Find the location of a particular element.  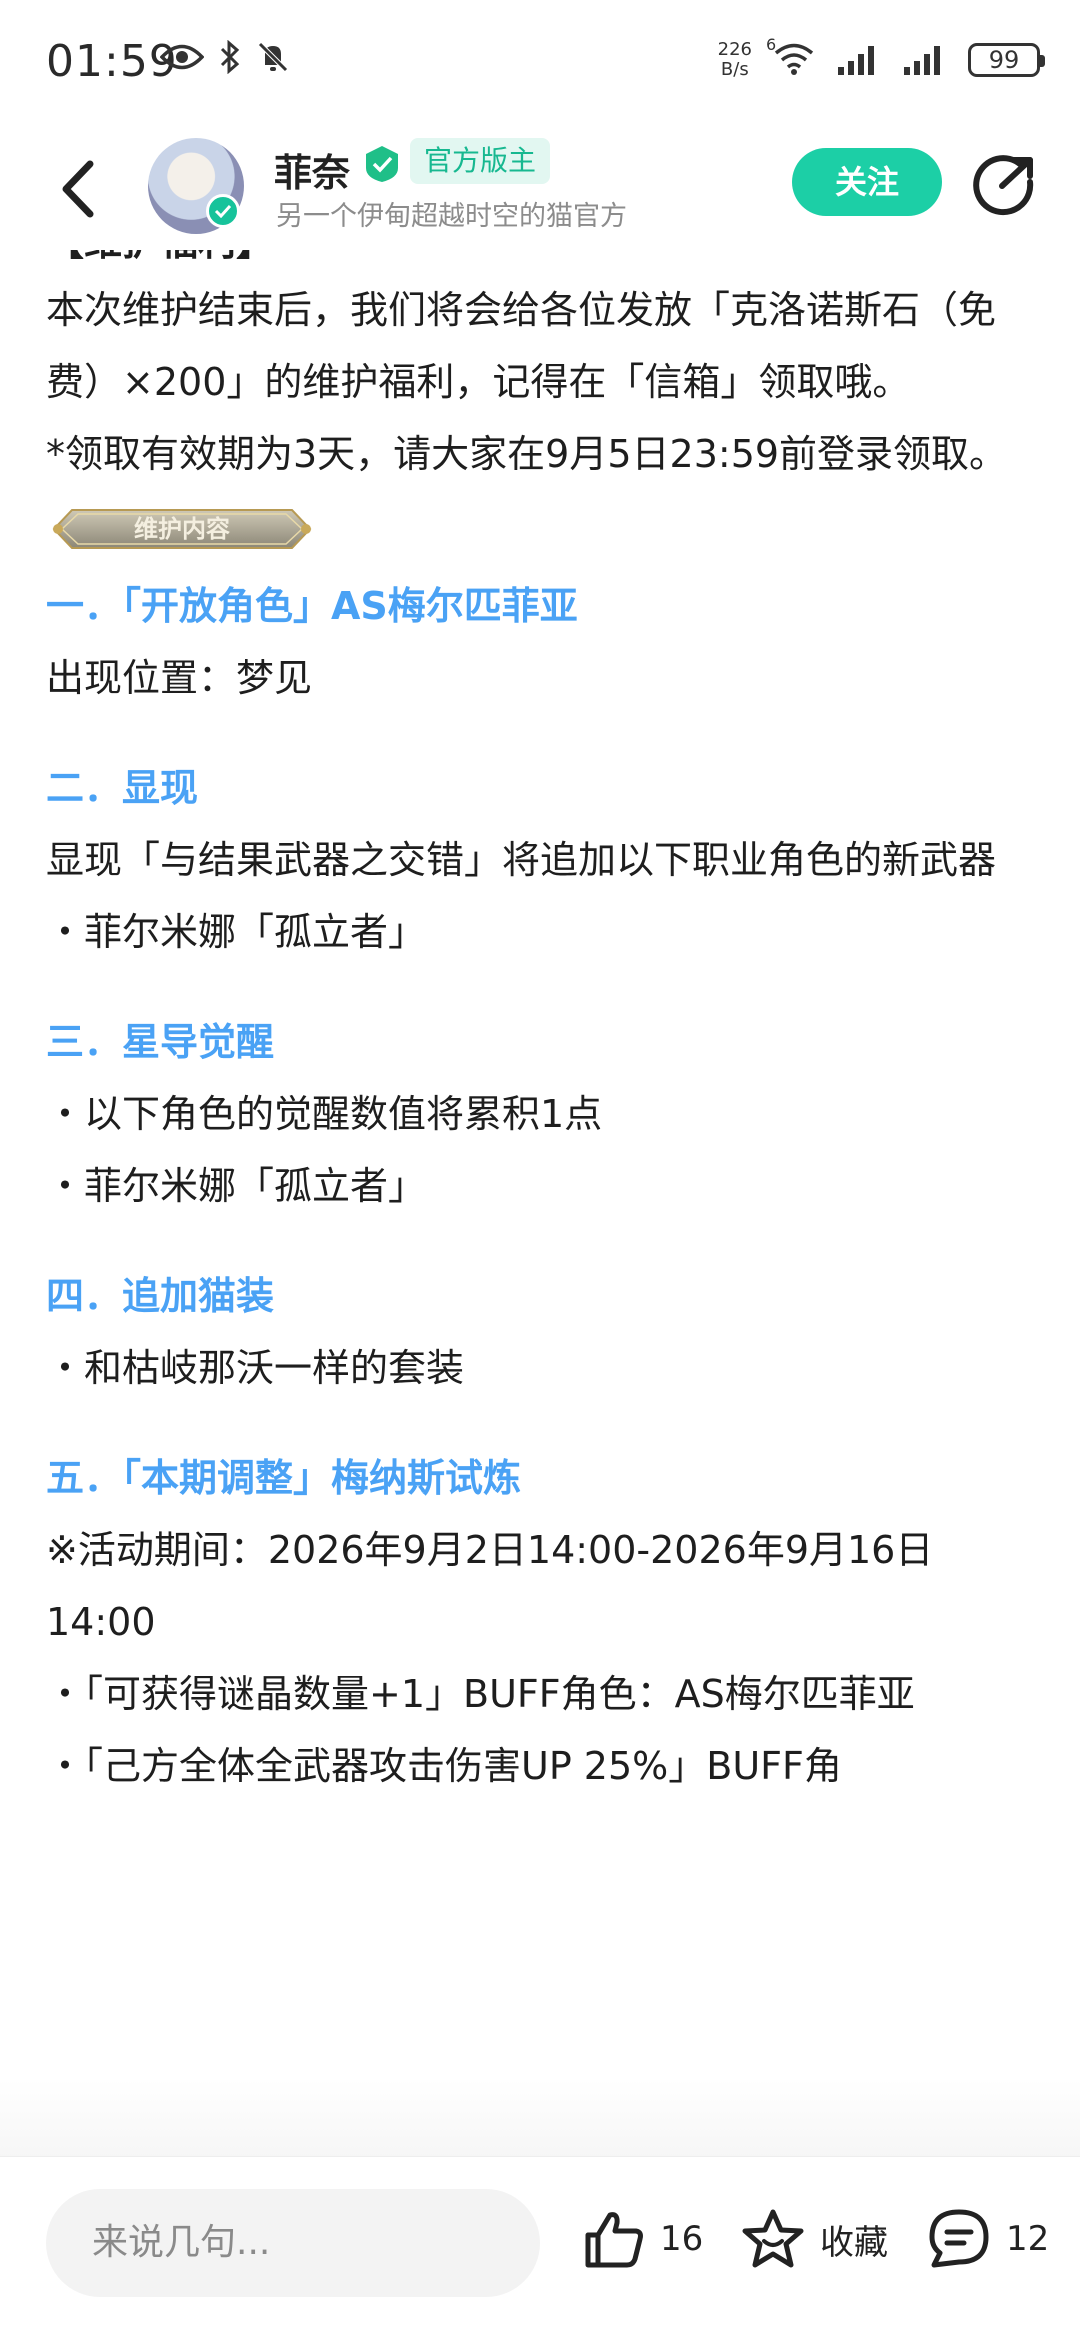

section-line: 出现位置：梦见 is located at coordinates (179, 678).